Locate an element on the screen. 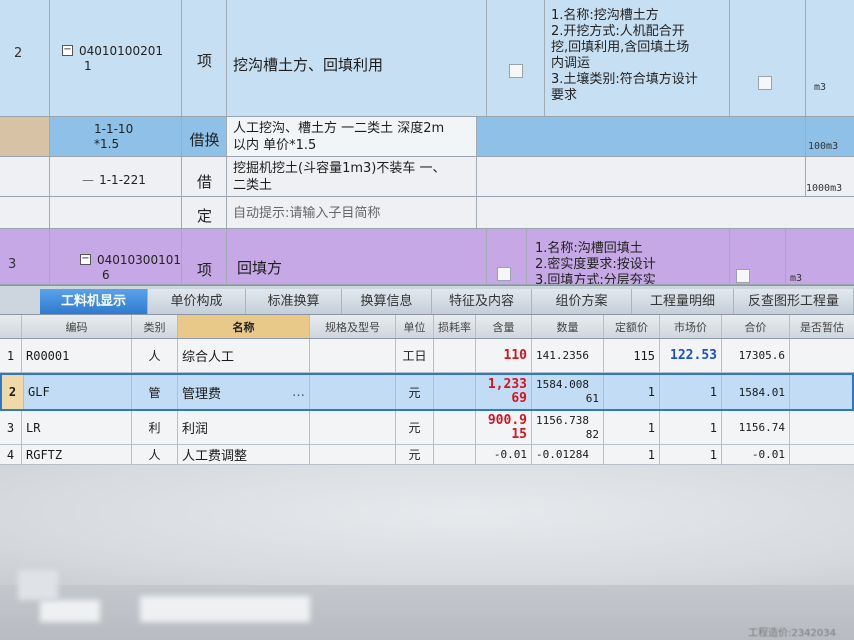 The height and width of the screenshot is (640, 854). tab-features: 特征及内容 is located at coordinates (482, 301).